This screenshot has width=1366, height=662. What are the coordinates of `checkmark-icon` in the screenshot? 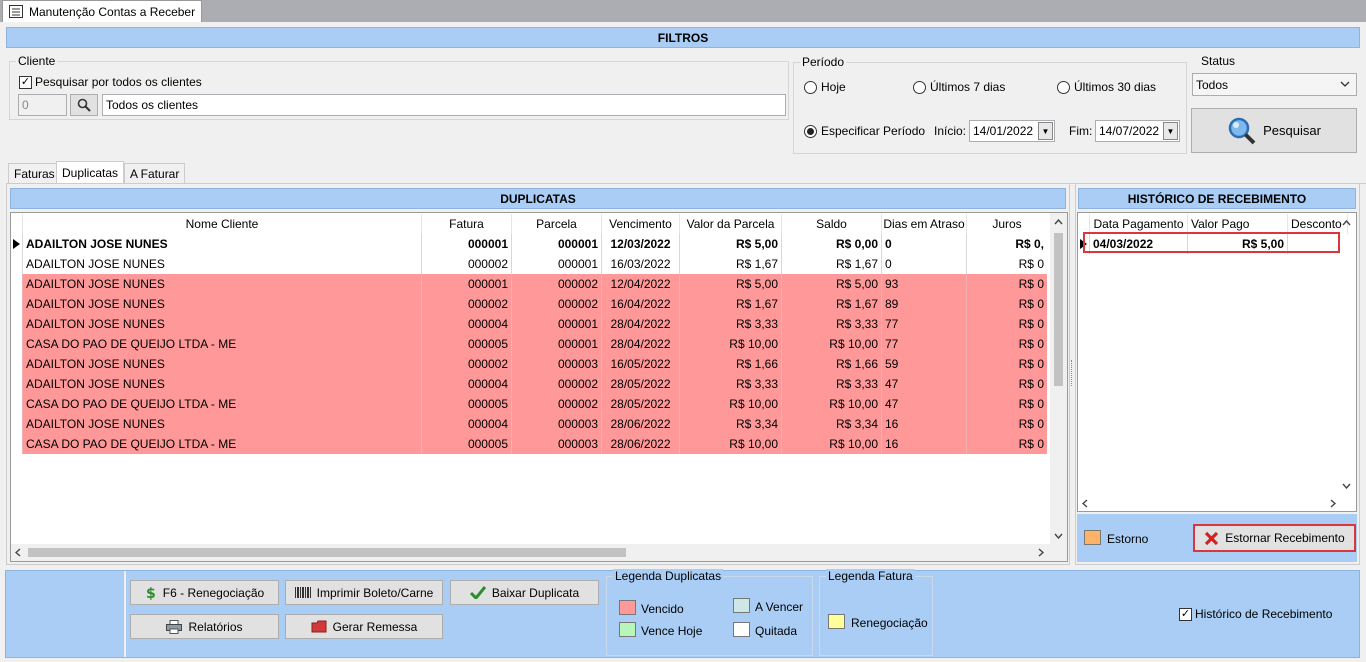 It's located at (477, 592).